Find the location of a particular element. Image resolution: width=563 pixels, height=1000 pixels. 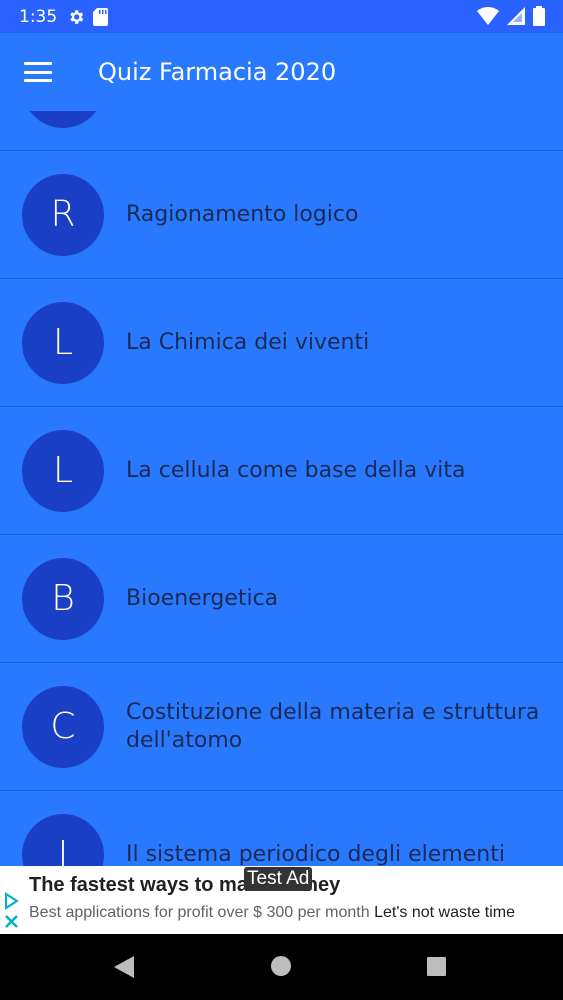

navigation-bar is located at coordinates (281, 967).